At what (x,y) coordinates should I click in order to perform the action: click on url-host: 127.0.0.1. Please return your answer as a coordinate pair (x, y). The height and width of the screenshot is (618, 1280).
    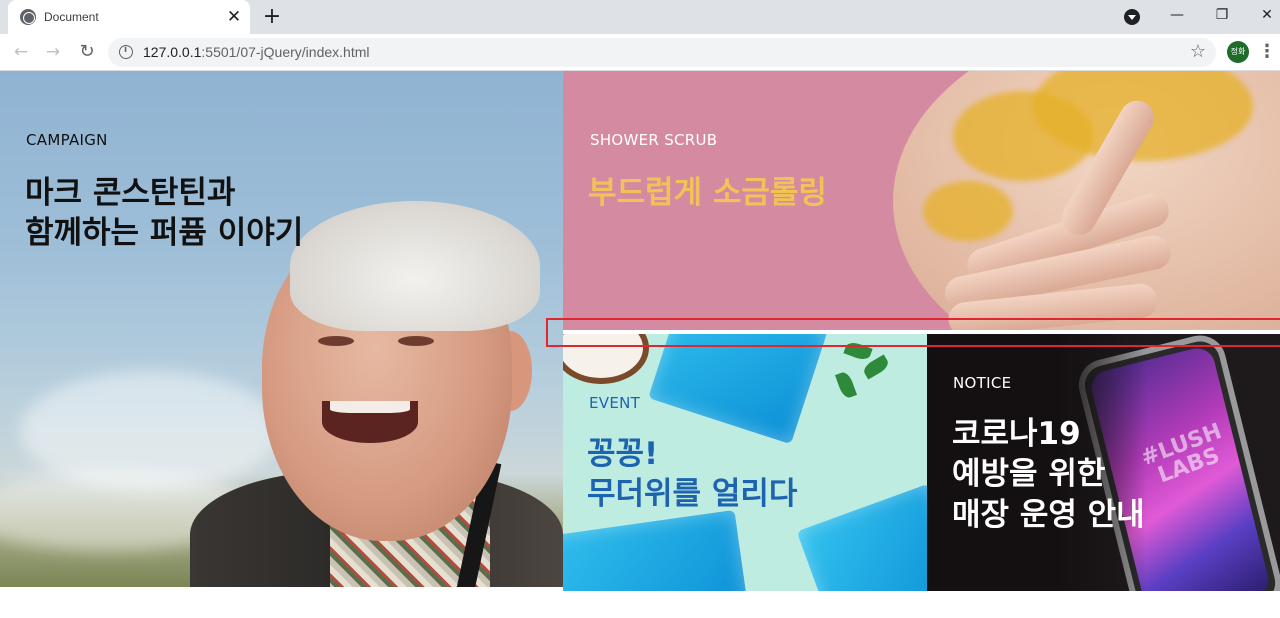
    Looking at the image, I should click on (172, 52).